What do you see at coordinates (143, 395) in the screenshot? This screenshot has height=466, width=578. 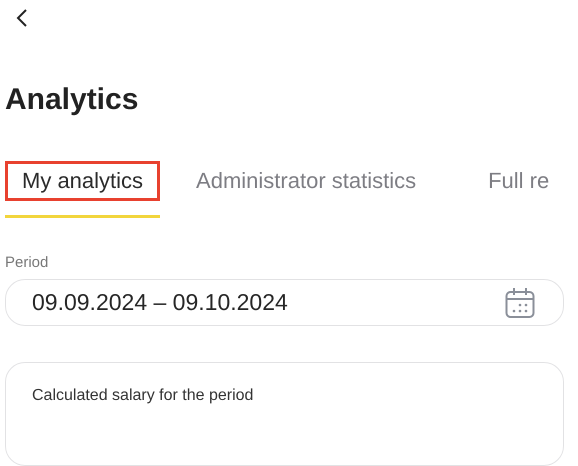 I see `card-title: Calculated salary for the period` at bounding box center [143, 395].